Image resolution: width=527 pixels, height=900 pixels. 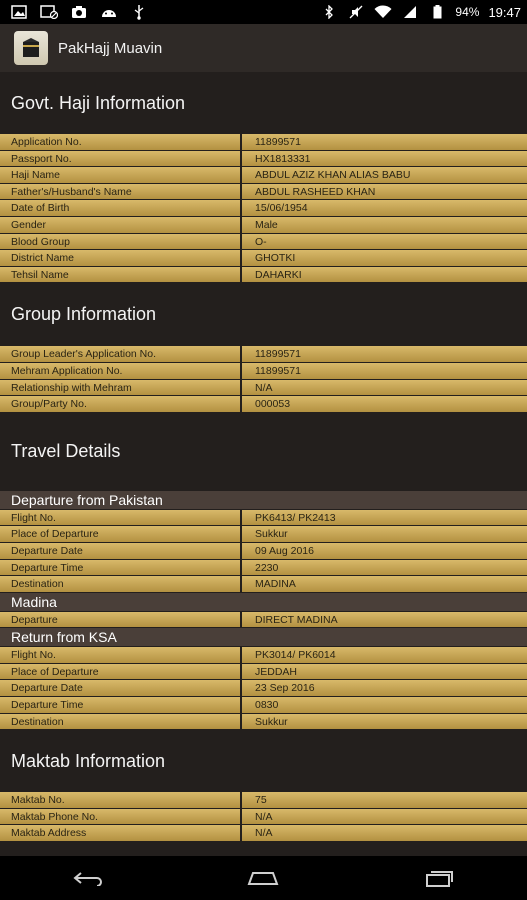 I want to click on table-row: Passport No. HX1813331, so click(x=263, y=159).